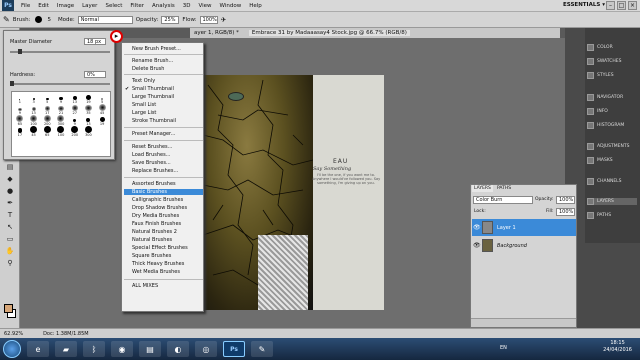 The height and width of the screenshot is (360, 640). Describe the element at coordinates (61, 109) in the screenshot. I see `brush-preset-cell: 21` at that location.